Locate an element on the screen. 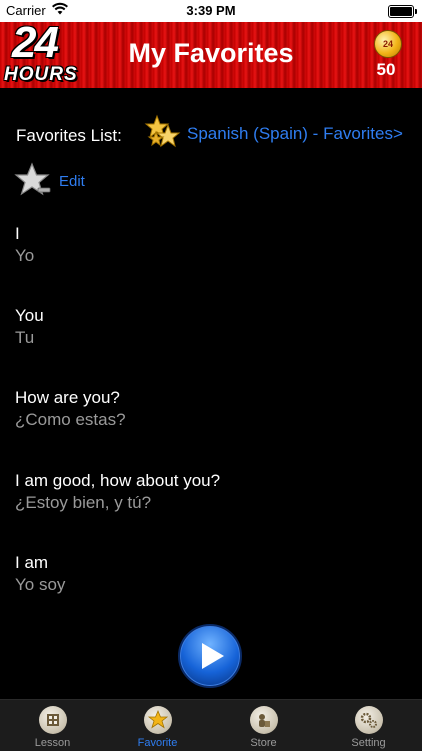 The height and width of the screenshot is (751, 422). header-bar: 24 HOURS My Favorites 24 50 is located at coordinates (211, 53).